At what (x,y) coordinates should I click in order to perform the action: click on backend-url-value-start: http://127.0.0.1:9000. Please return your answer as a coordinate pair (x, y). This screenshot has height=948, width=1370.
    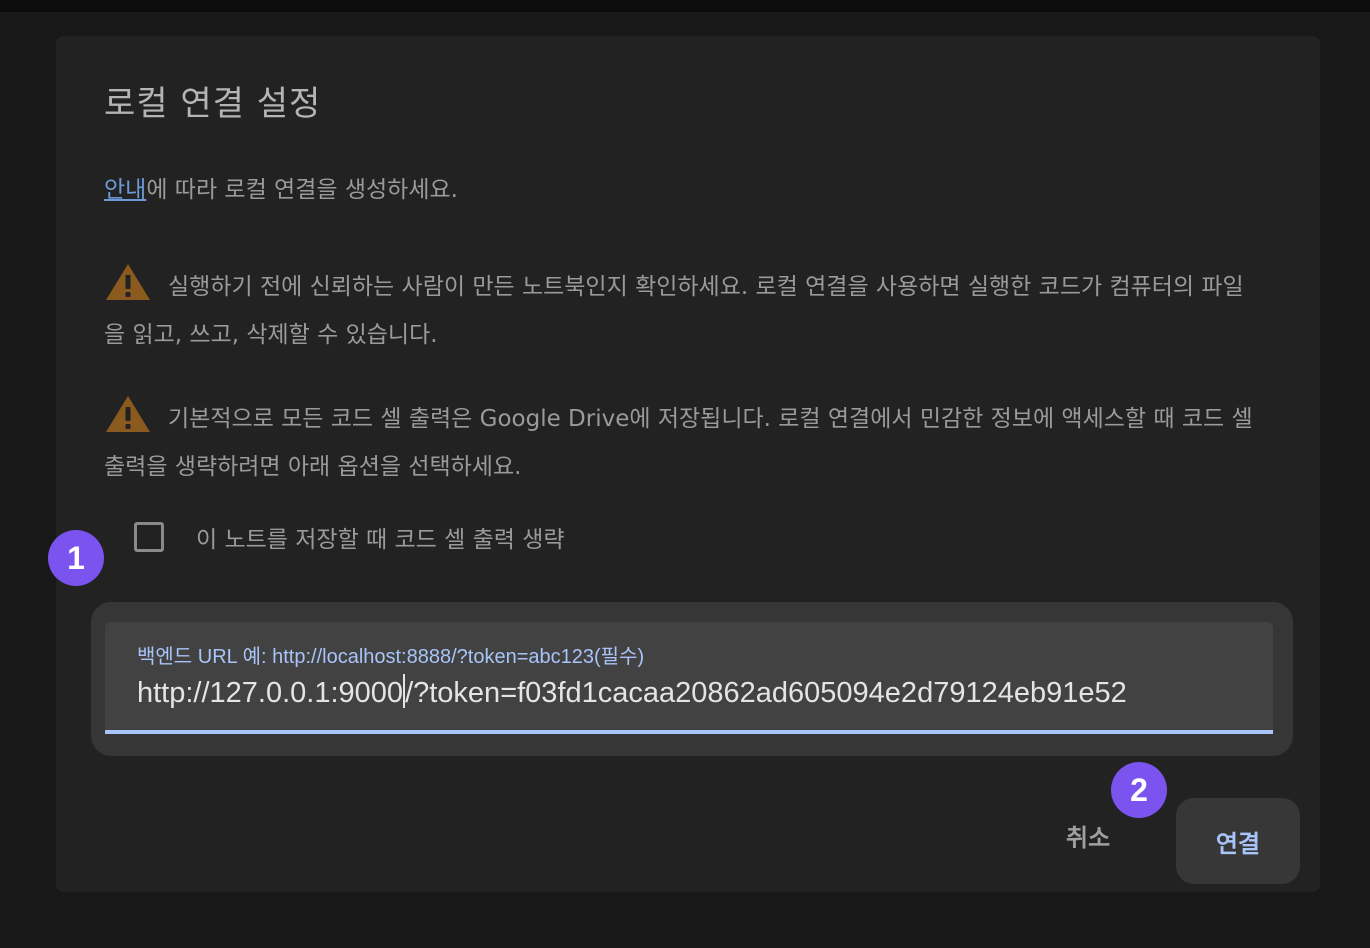
    Looking at the image, I should click on (270, 693).